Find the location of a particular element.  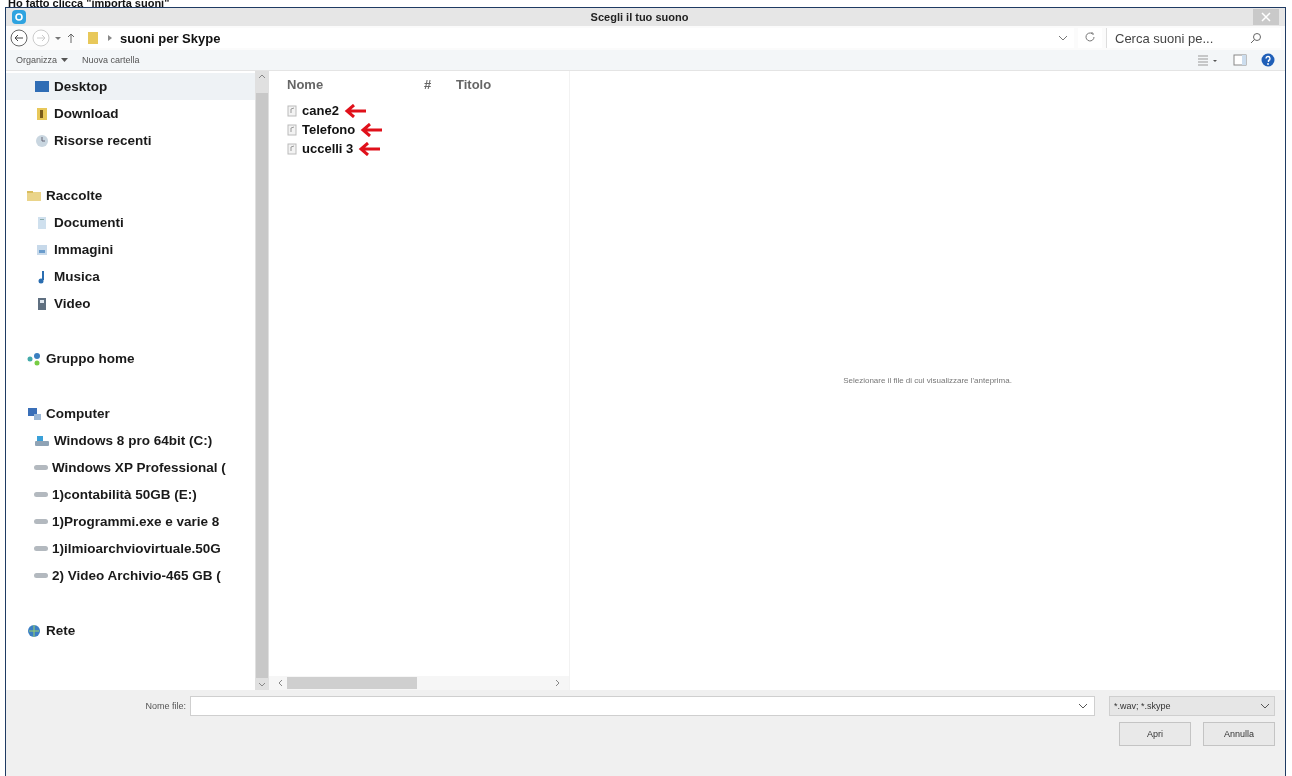

caption-text: Ho fatto clicca "importa suoni" is located at coordinates (89, 3).